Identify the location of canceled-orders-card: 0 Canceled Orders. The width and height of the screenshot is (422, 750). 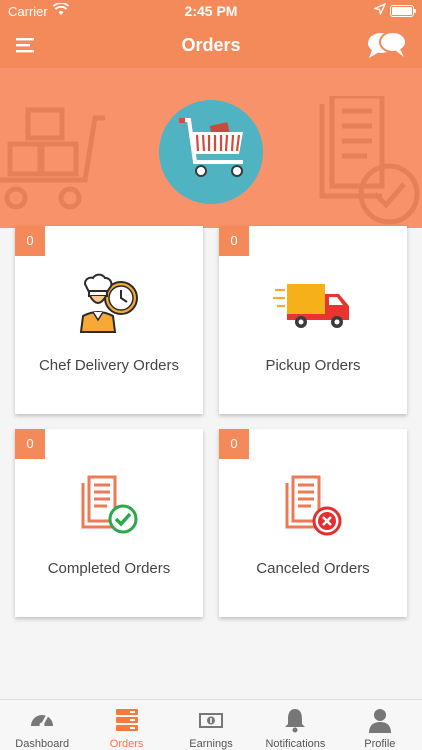
(313, 523).